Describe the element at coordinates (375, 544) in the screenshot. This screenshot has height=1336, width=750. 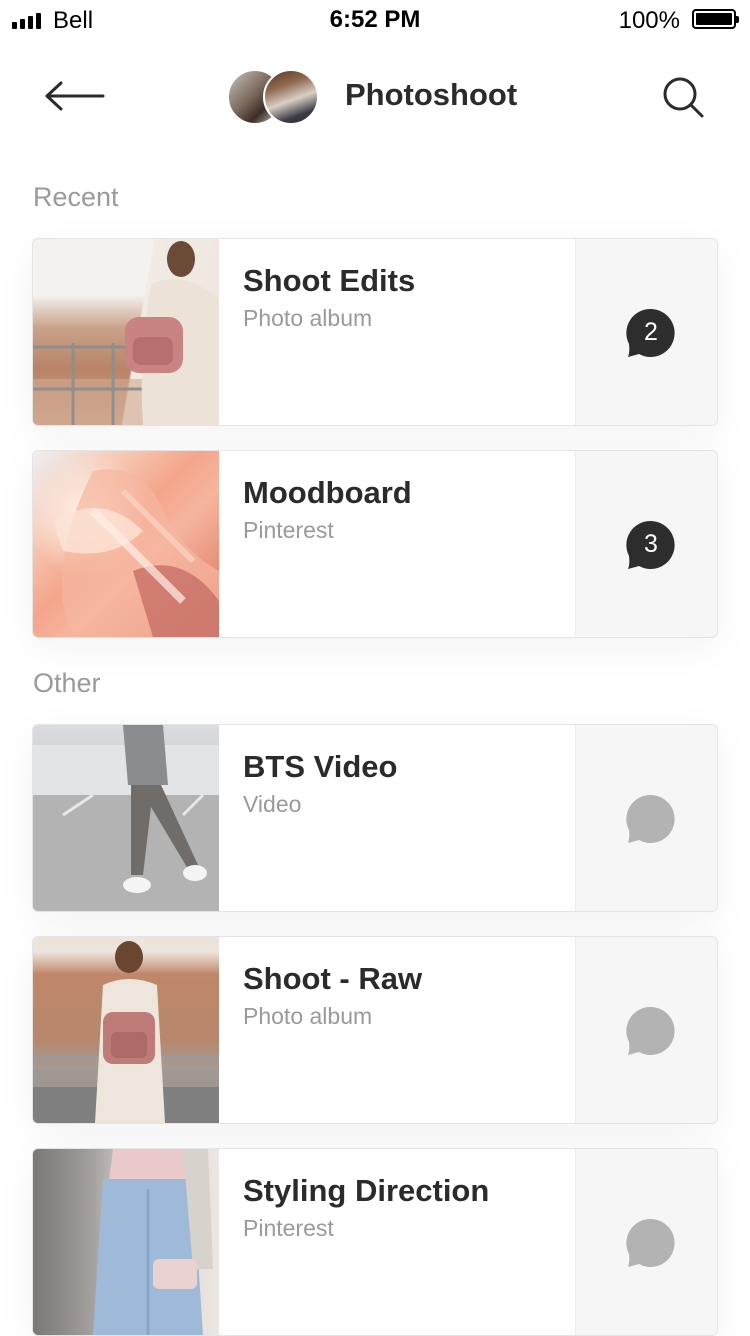
I see `list-item: Moodboard Pinterest 3` at that location.